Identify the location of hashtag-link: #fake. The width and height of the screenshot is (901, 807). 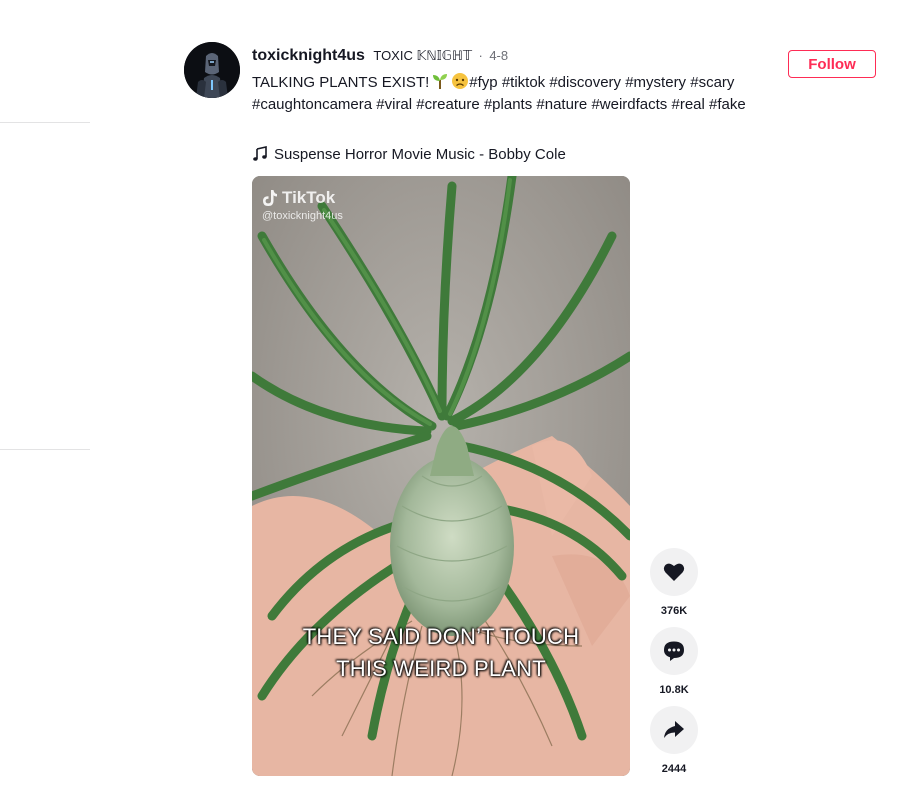
(727, 104).